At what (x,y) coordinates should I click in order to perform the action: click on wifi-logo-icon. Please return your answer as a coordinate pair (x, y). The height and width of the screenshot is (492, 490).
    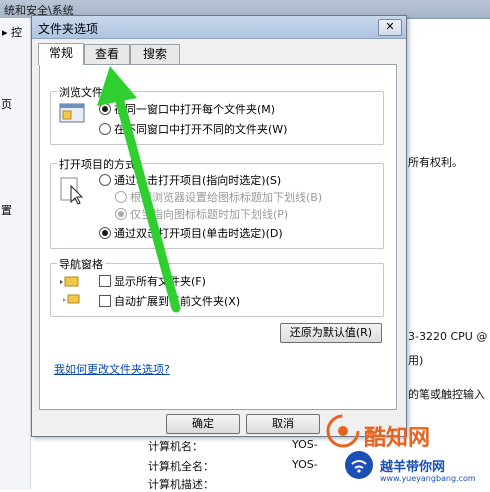
    Looking at the image, I should click on (359, 466).